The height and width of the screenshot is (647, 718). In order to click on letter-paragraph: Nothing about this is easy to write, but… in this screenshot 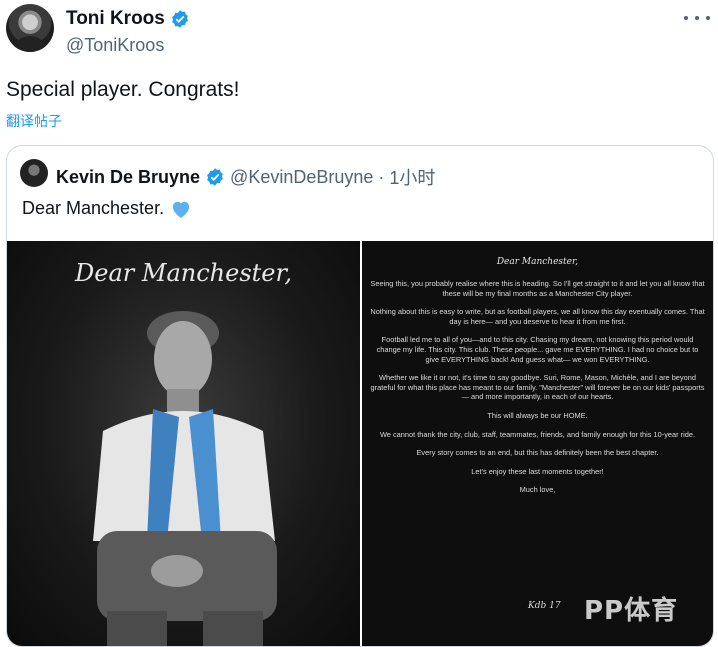, I will do `click(537, 316)`.